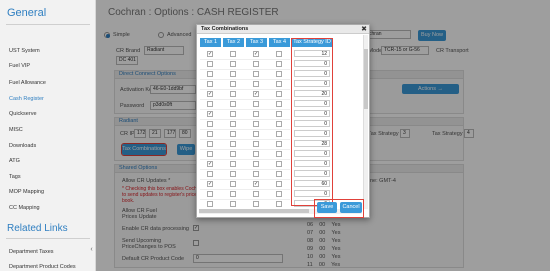 The width and height of the screenshot is (550, 271). Describe the element at coordinates (26, 192) in the screenshot. I see `sidebar-item-mop-mapping: MOP Mapping` at that location.